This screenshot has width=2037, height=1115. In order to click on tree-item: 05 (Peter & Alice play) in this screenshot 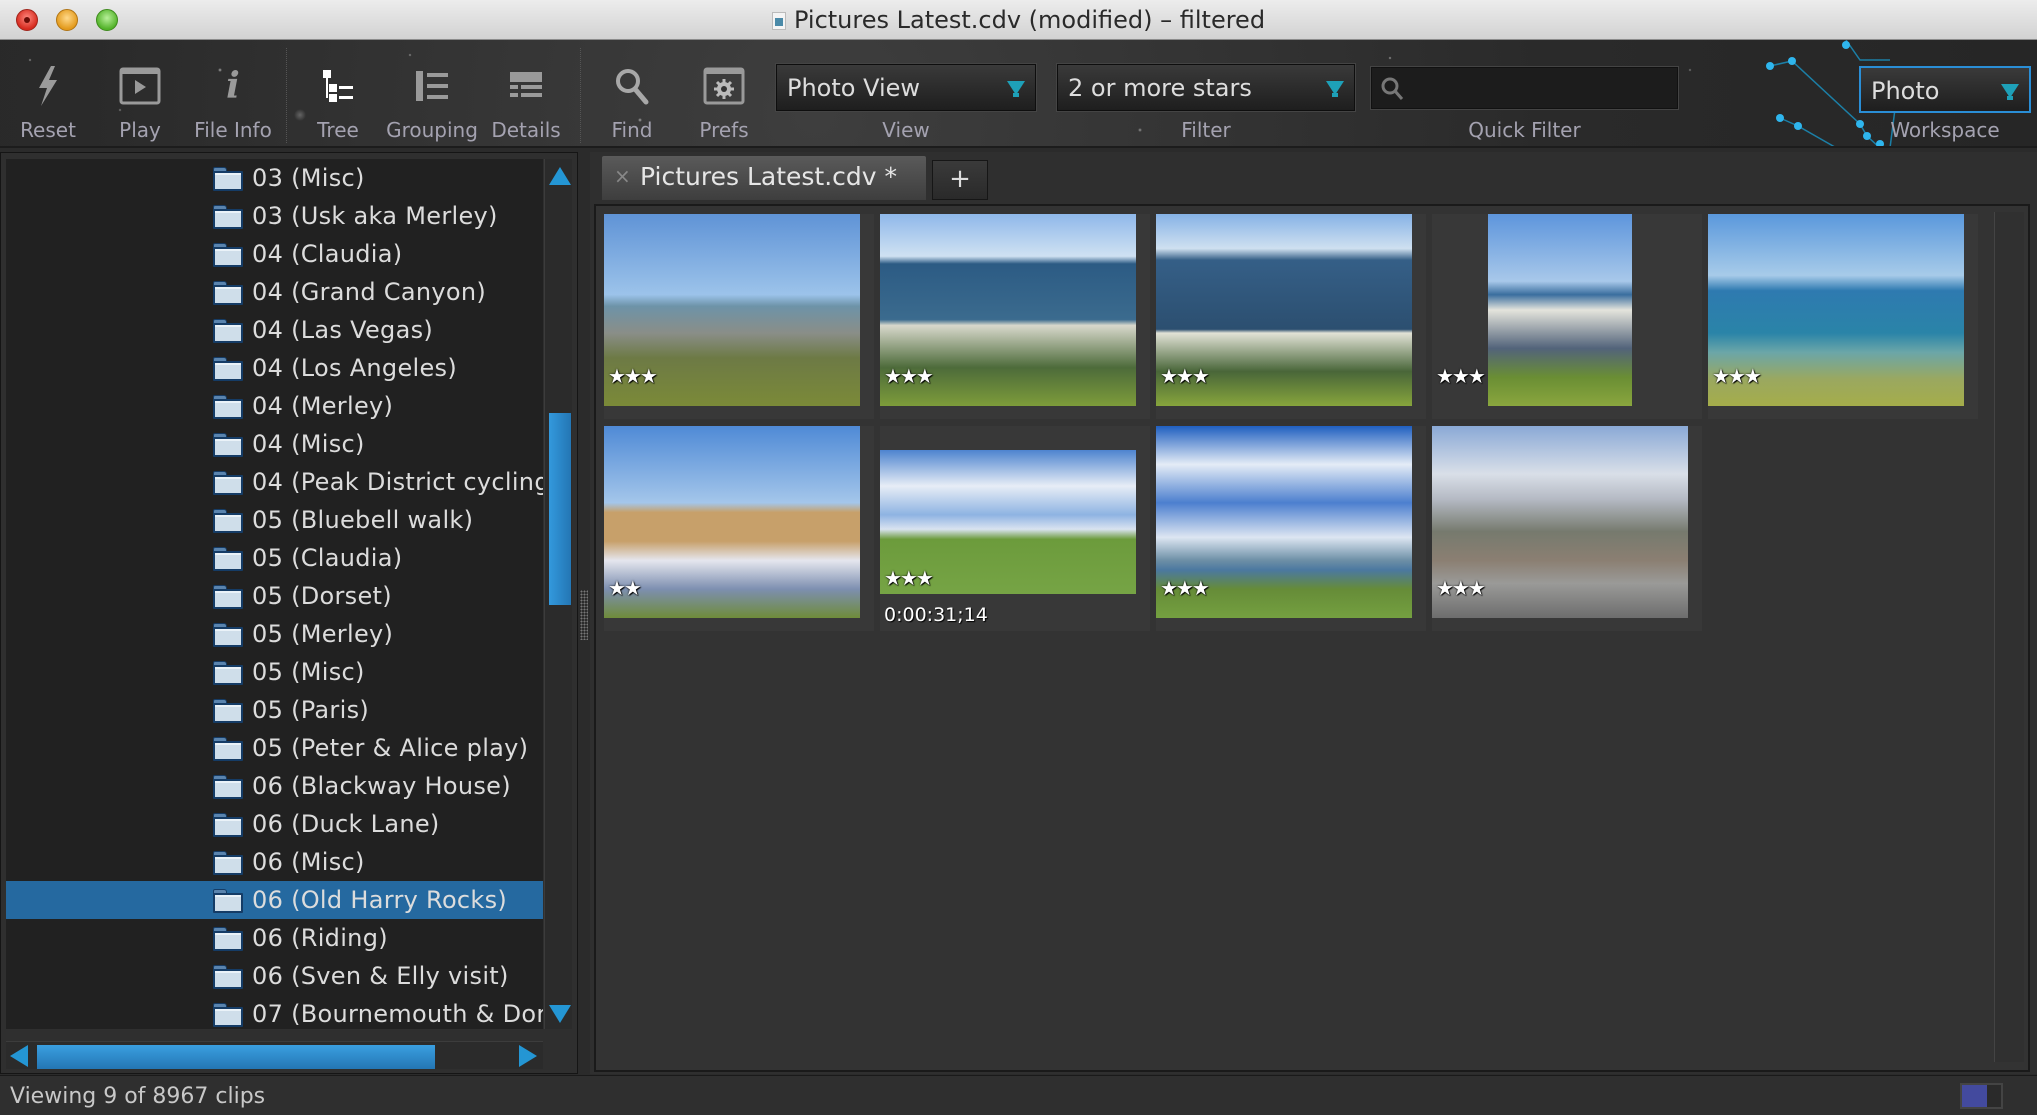, I will do `click(274, 748)`.